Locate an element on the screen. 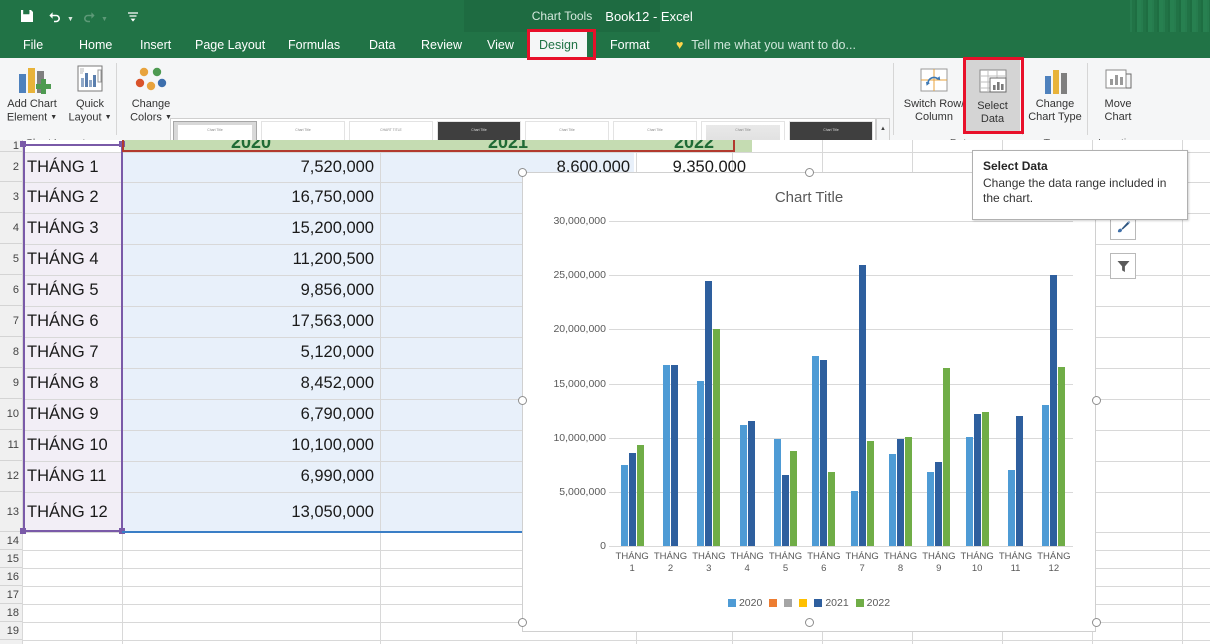 This screenshot has width=1210, height=644. chart-legend-item: 2020 is located at coordinates (744, 603).